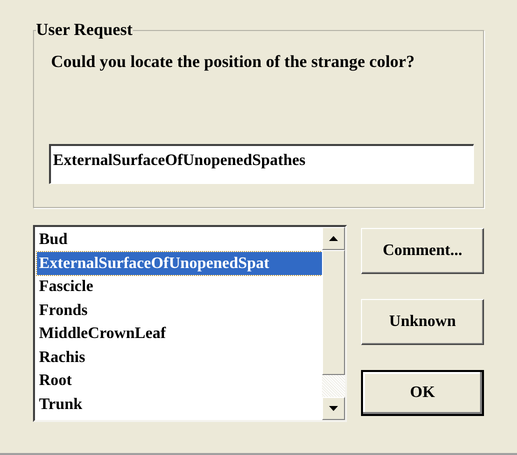 This screenshot has height=455, width=517. I want to click on list-item: Bud, so click(179, 240).